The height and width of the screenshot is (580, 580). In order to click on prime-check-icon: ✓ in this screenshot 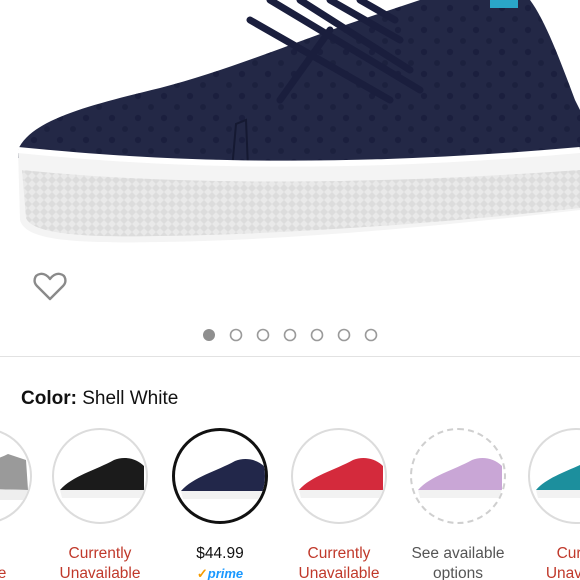, I will do `click(202, 573)`.